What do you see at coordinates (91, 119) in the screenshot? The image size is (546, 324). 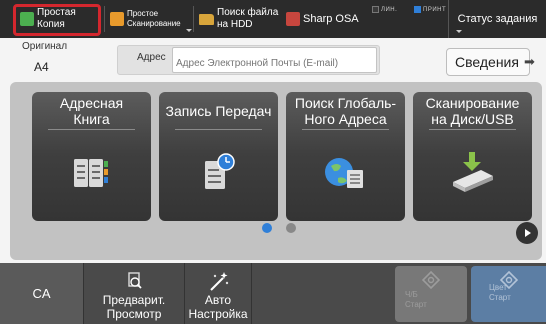 I see `tile-address-book-line2: Книга` at bounding box center [91, 119].